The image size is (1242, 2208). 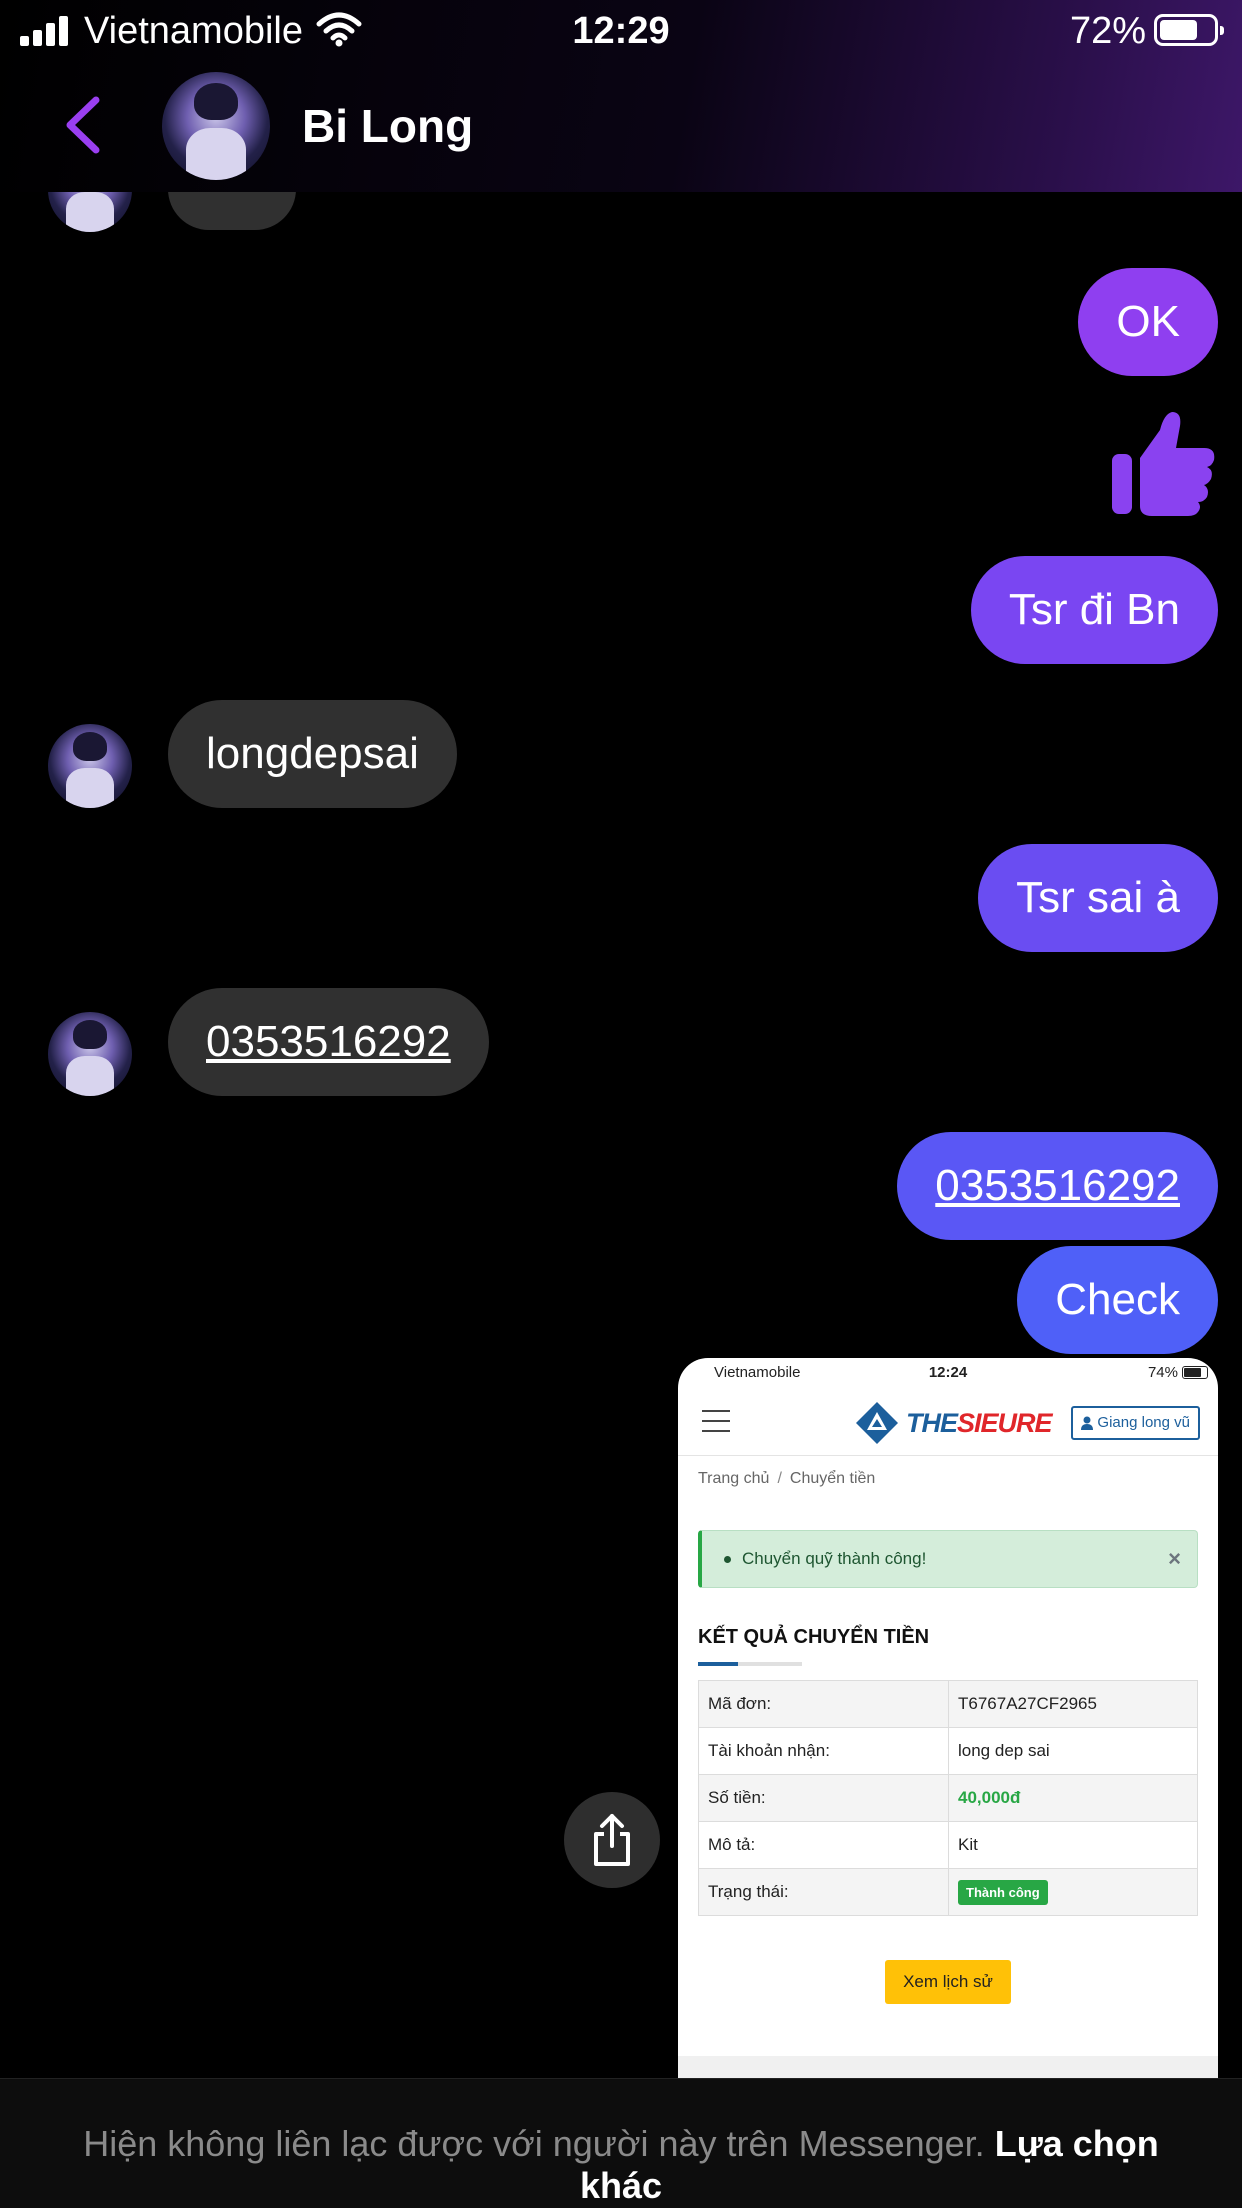 What do you see at coordinates (814, 1637) in the screenshot?
I see `result-title: KẾT QUẢ CHUYỂN TIỀN` at bounding box center [814, 1637].